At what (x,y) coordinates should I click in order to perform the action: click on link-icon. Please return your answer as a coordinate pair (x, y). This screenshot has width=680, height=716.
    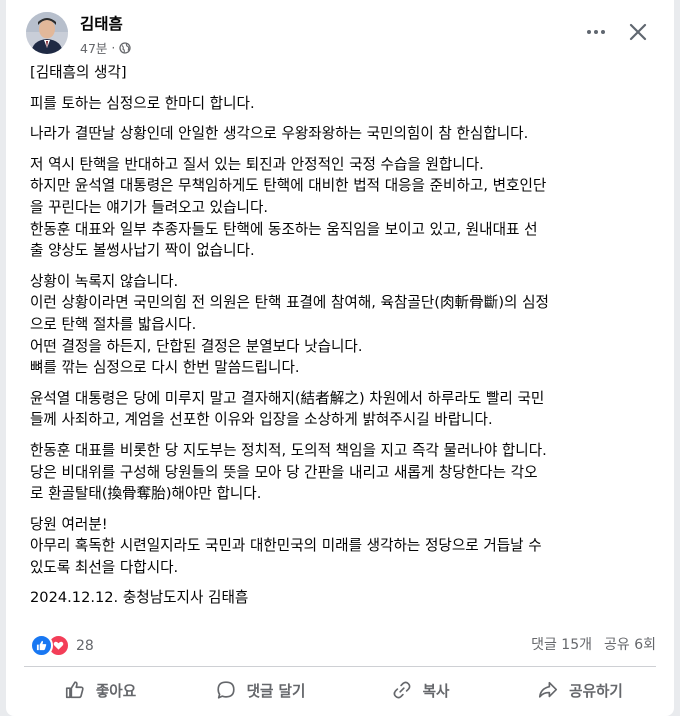
    Looking at the image, I should click on (402, 690).